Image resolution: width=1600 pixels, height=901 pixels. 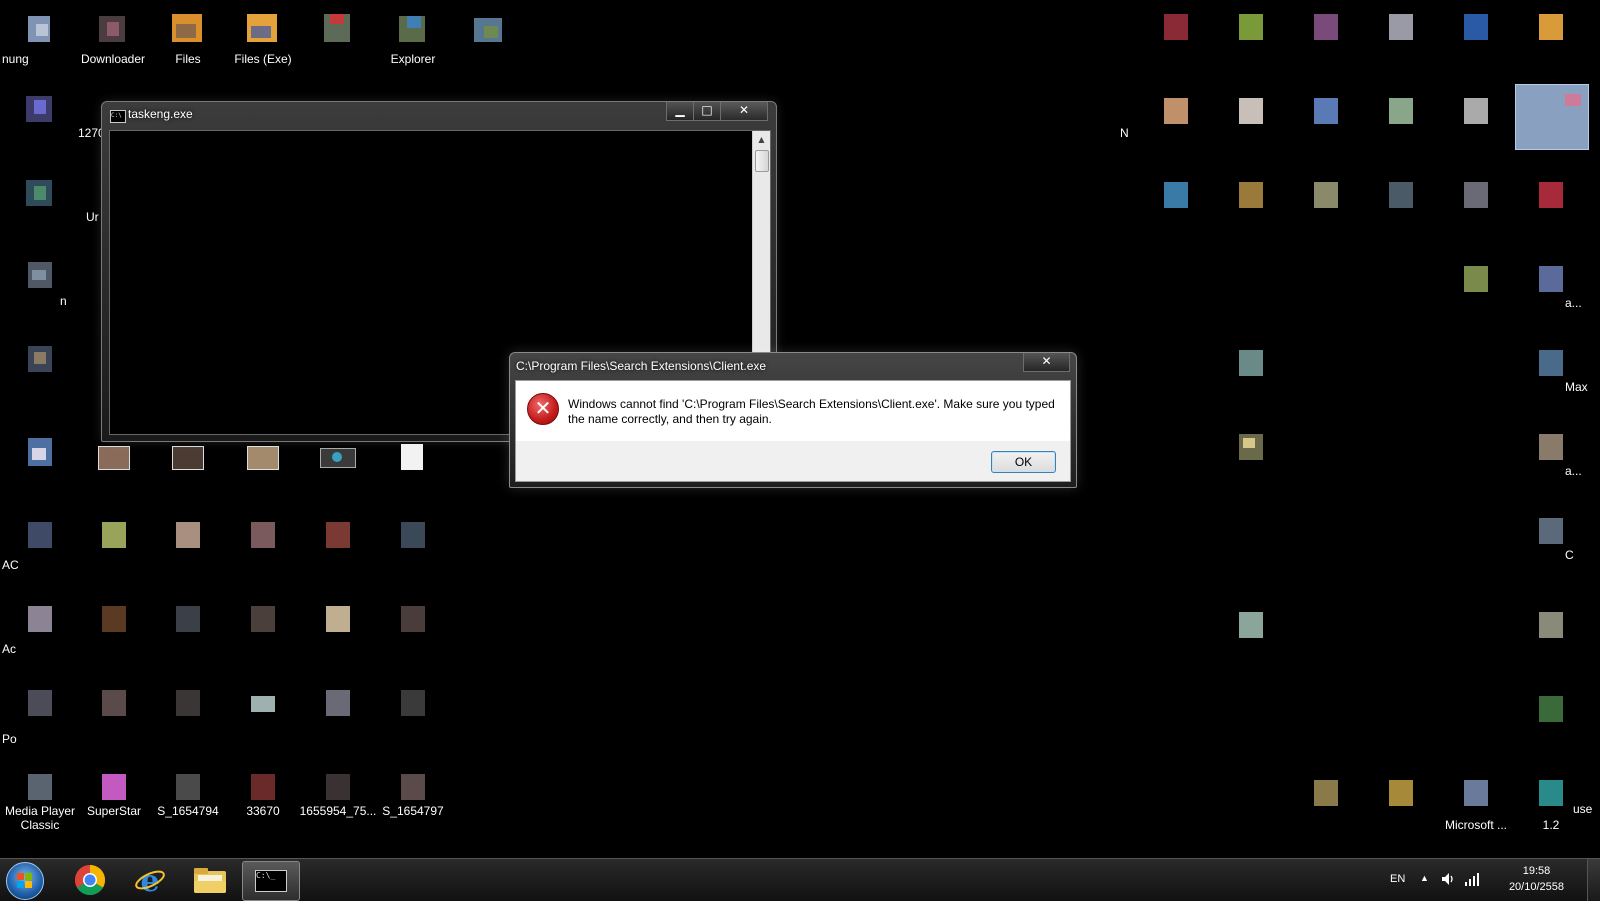 I want to click on desktop-icon: Ac, so click(x=39, y=633).